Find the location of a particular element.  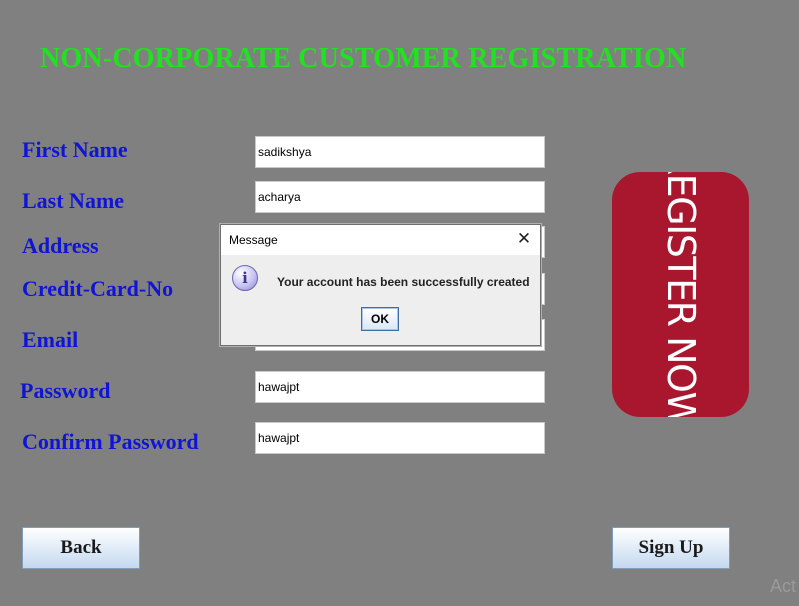

close-icon: ✕ is located at coordinates (524, 239).